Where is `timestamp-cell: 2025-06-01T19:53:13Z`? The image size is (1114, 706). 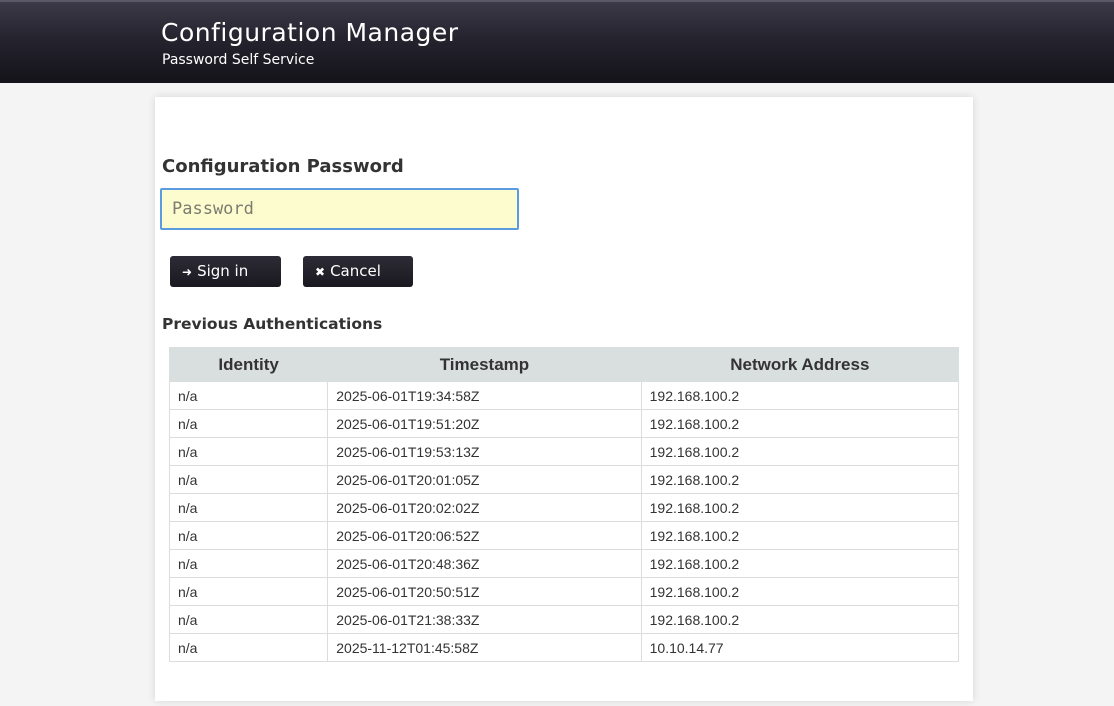
timestamp-cell: 2025-06-01T19:53:13Z is located at coordinates (484, 451).